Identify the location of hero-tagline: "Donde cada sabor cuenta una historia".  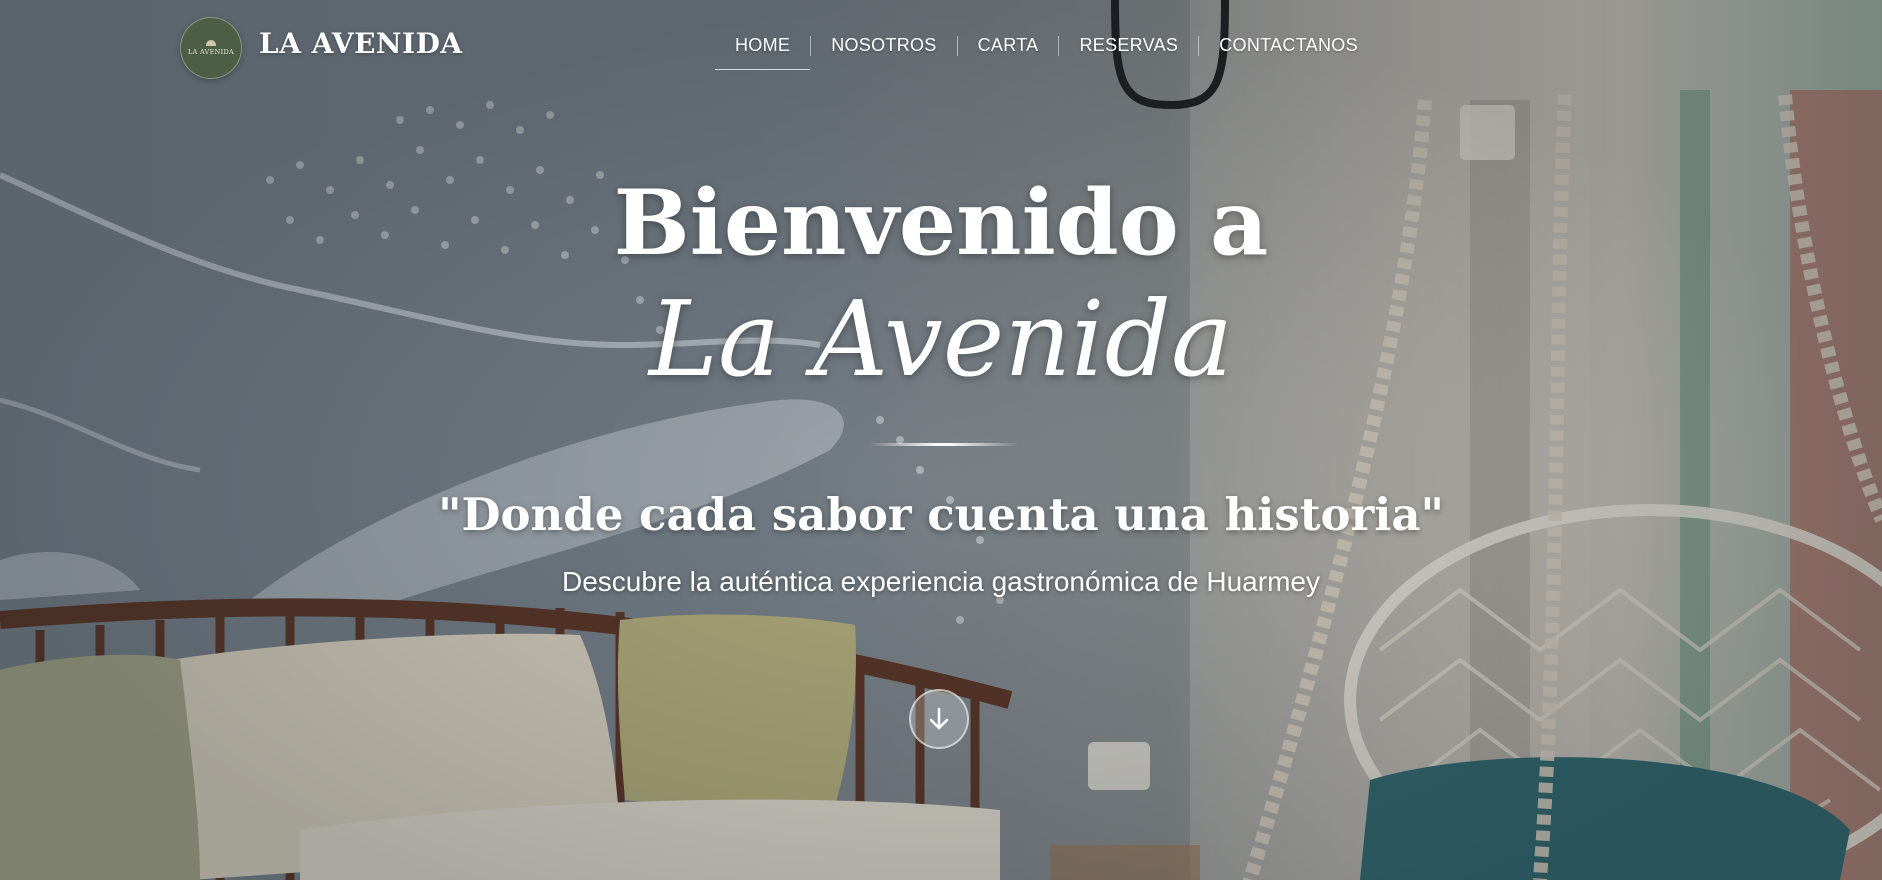
(941, 514).